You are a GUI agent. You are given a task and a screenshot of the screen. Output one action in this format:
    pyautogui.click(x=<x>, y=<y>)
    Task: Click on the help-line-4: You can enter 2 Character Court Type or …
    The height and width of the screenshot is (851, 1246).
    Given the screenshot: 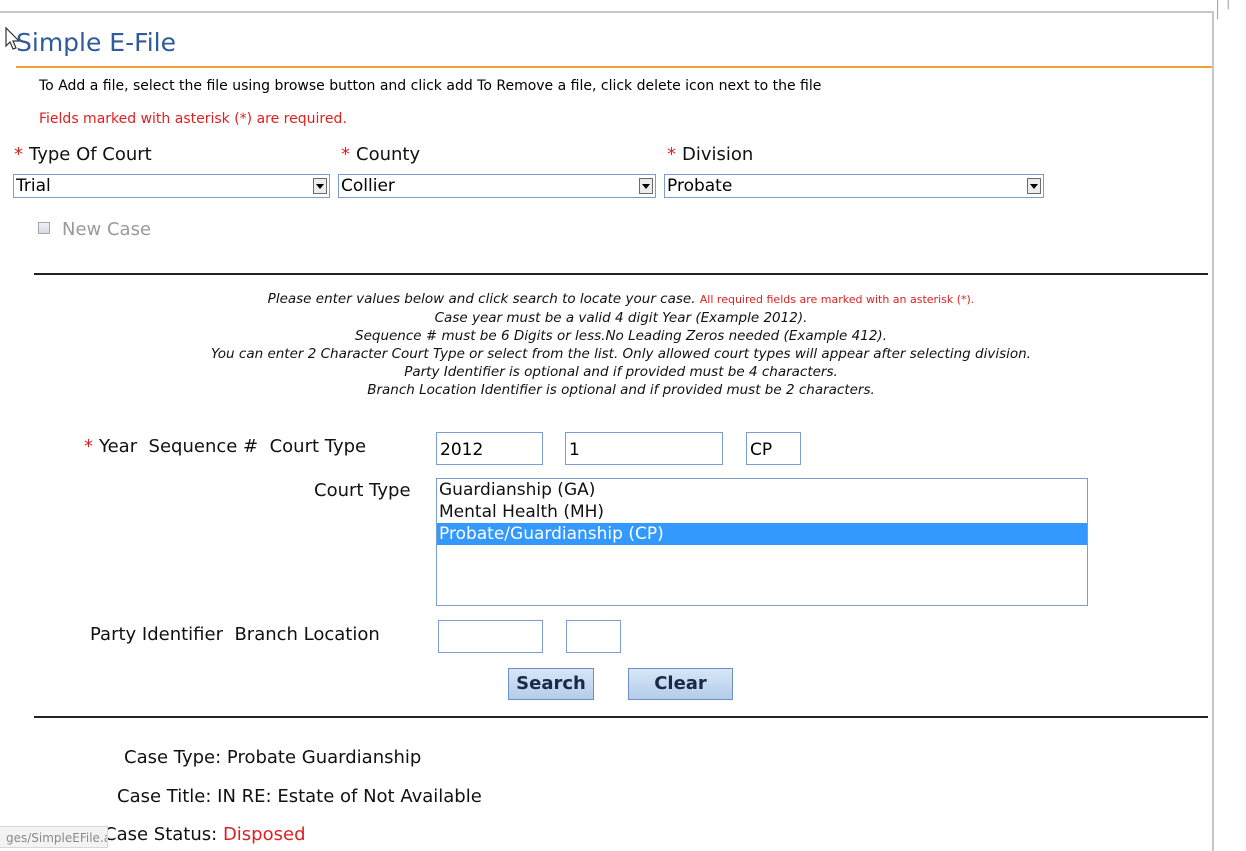 What is the action you would take?
    pyautogui.click(x=621, y=354)
    